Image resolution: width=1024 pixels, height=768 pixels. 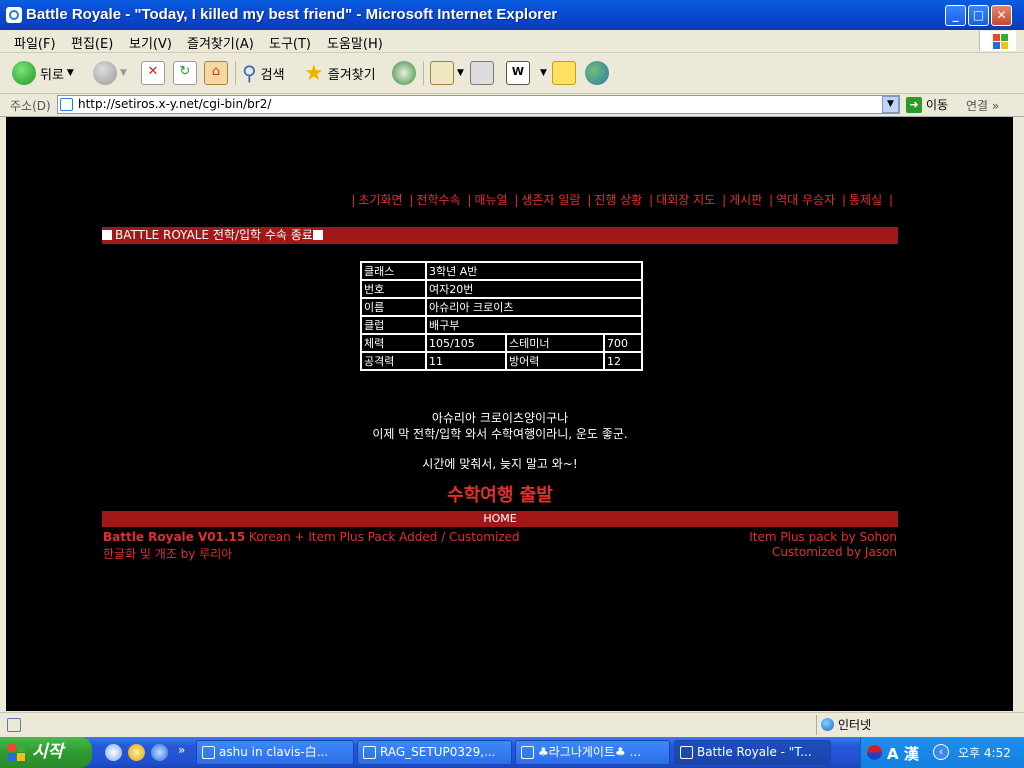 I want to click on forward-button: ▼, so click(x=110, y=73).